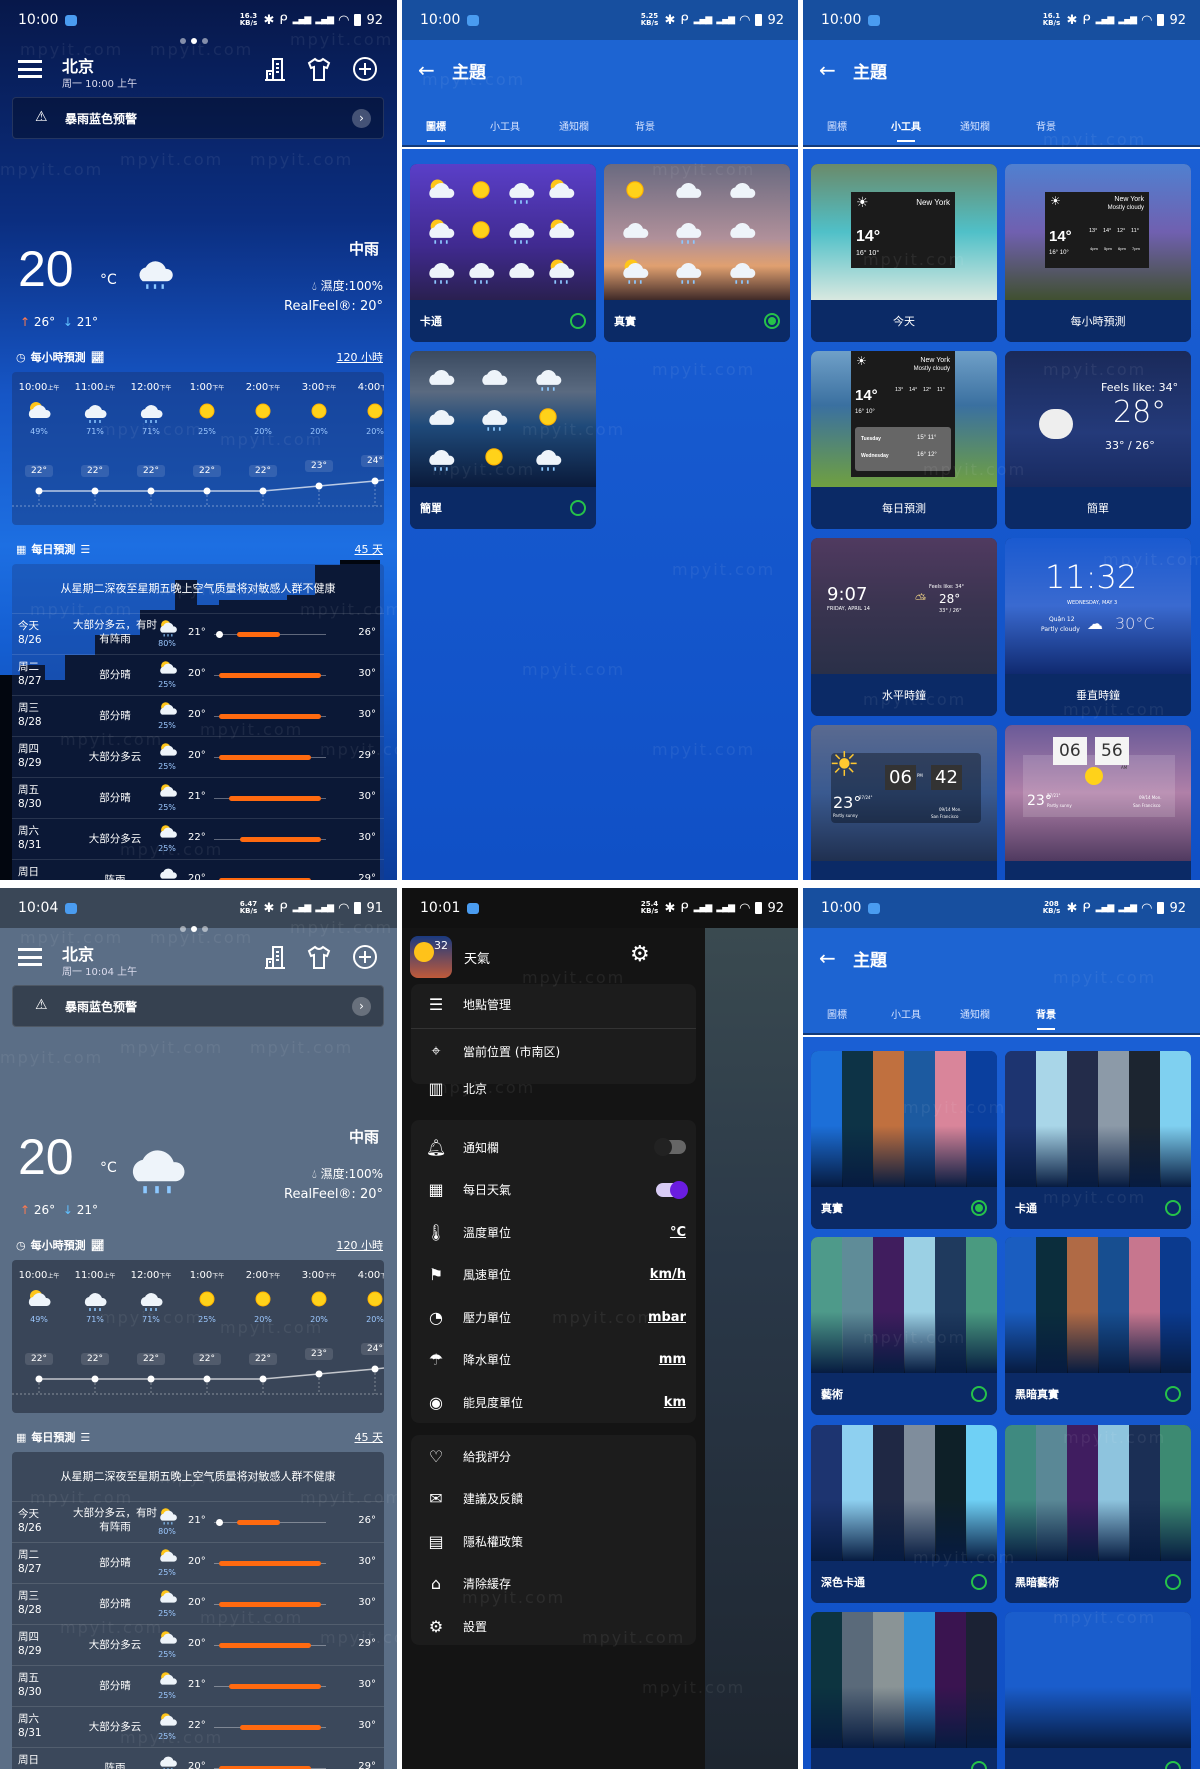 The height and width of the screenshot is (1769, 1200). What do you see at coordinates (751, 1348) in the screenshot?
I see `dimmed-main-screen` at bounding box center [751, 1348].